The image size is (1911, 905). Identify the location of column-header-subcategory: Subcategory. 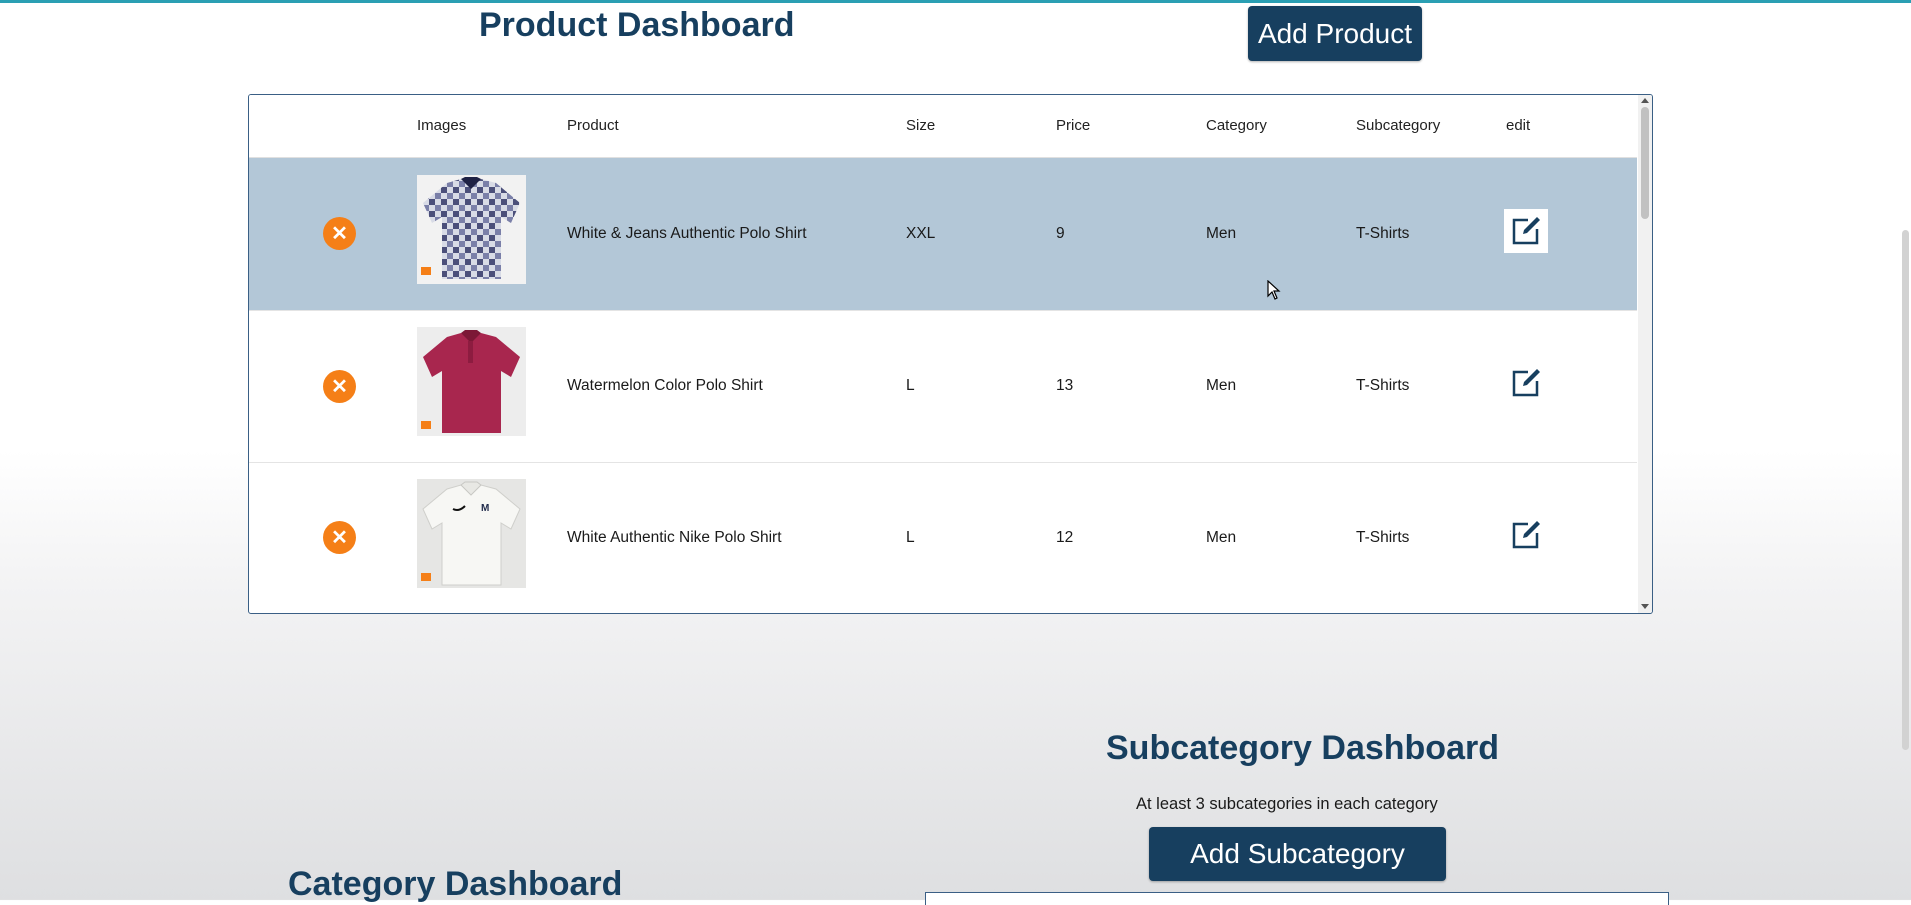
(1398, 125).